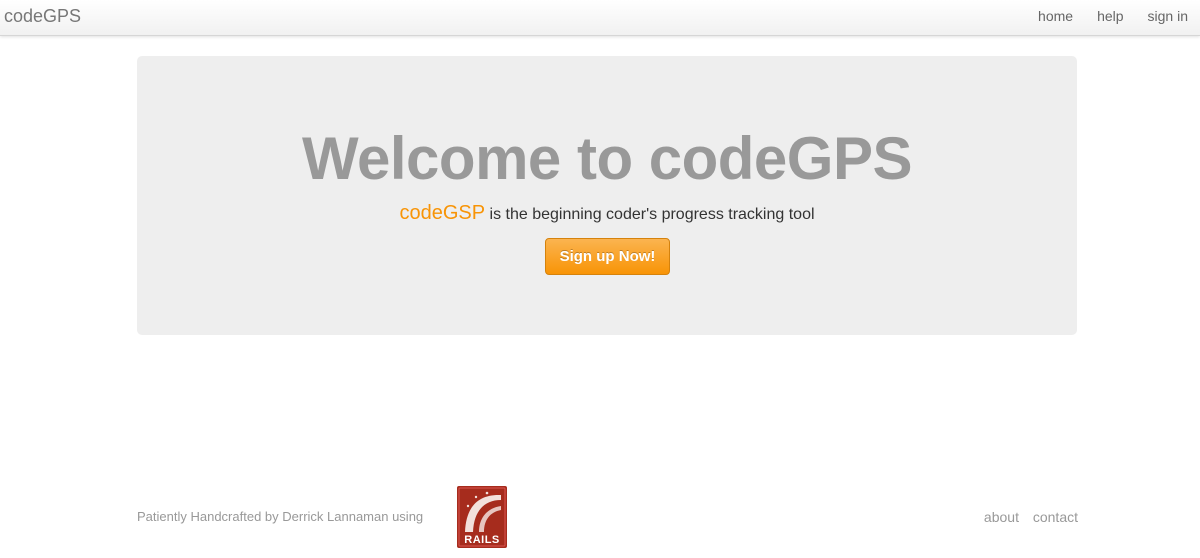  Describe the element at coordinates (600, 18) in the screenshot. I see `top-navbar: codeGPS home help sign in` at that location.